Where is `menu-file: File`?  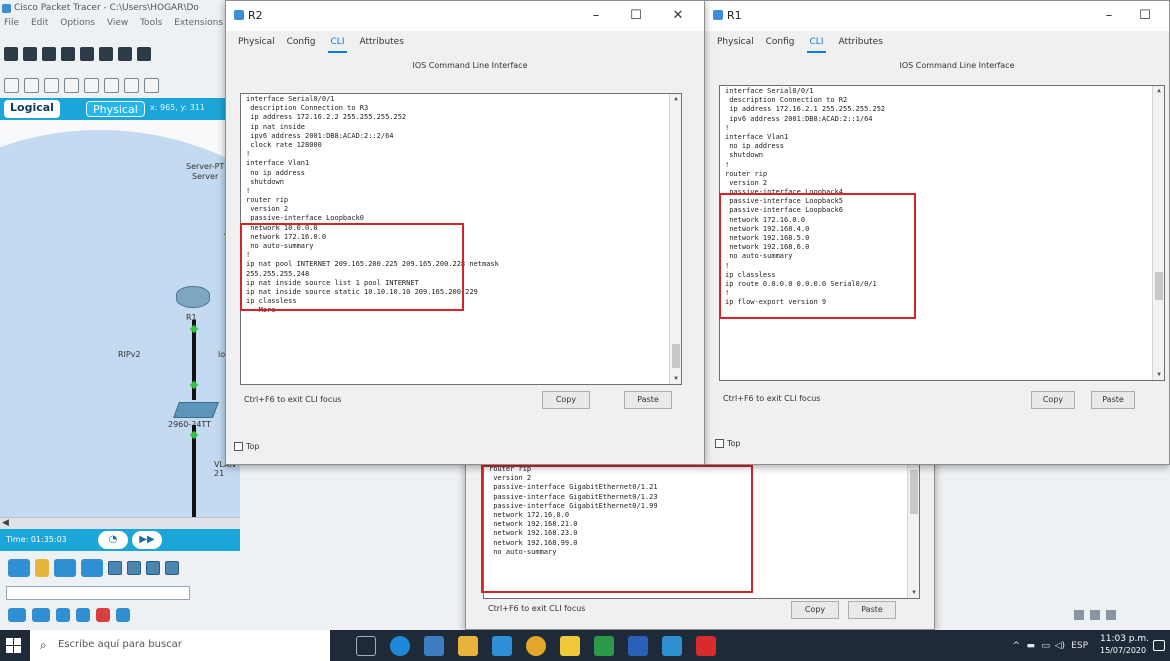
menu-file: File is located at coordinates (11, 23).